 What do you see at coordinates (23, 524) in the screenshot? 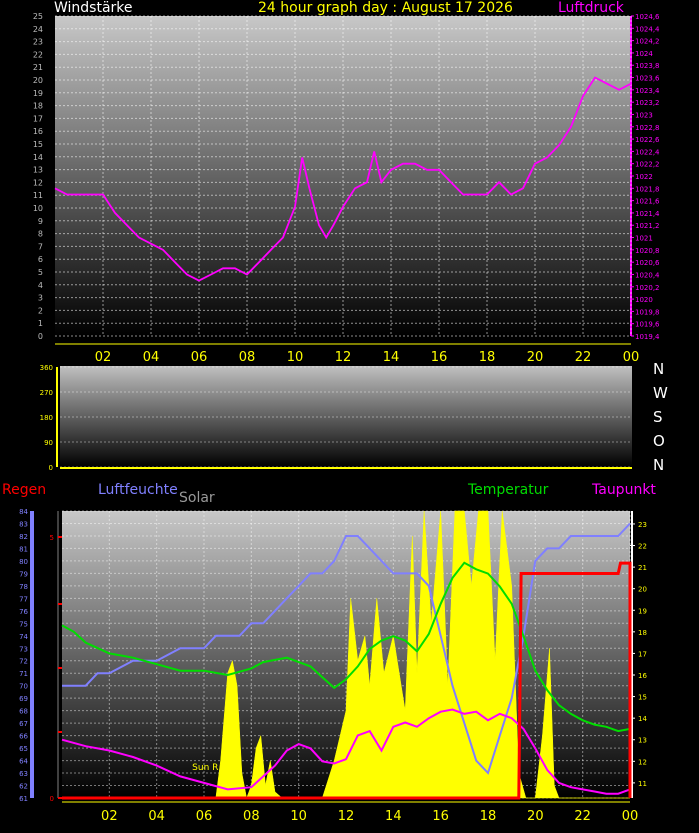
I see `humidity-tick-label: 83` at bounding box center [23, 524].